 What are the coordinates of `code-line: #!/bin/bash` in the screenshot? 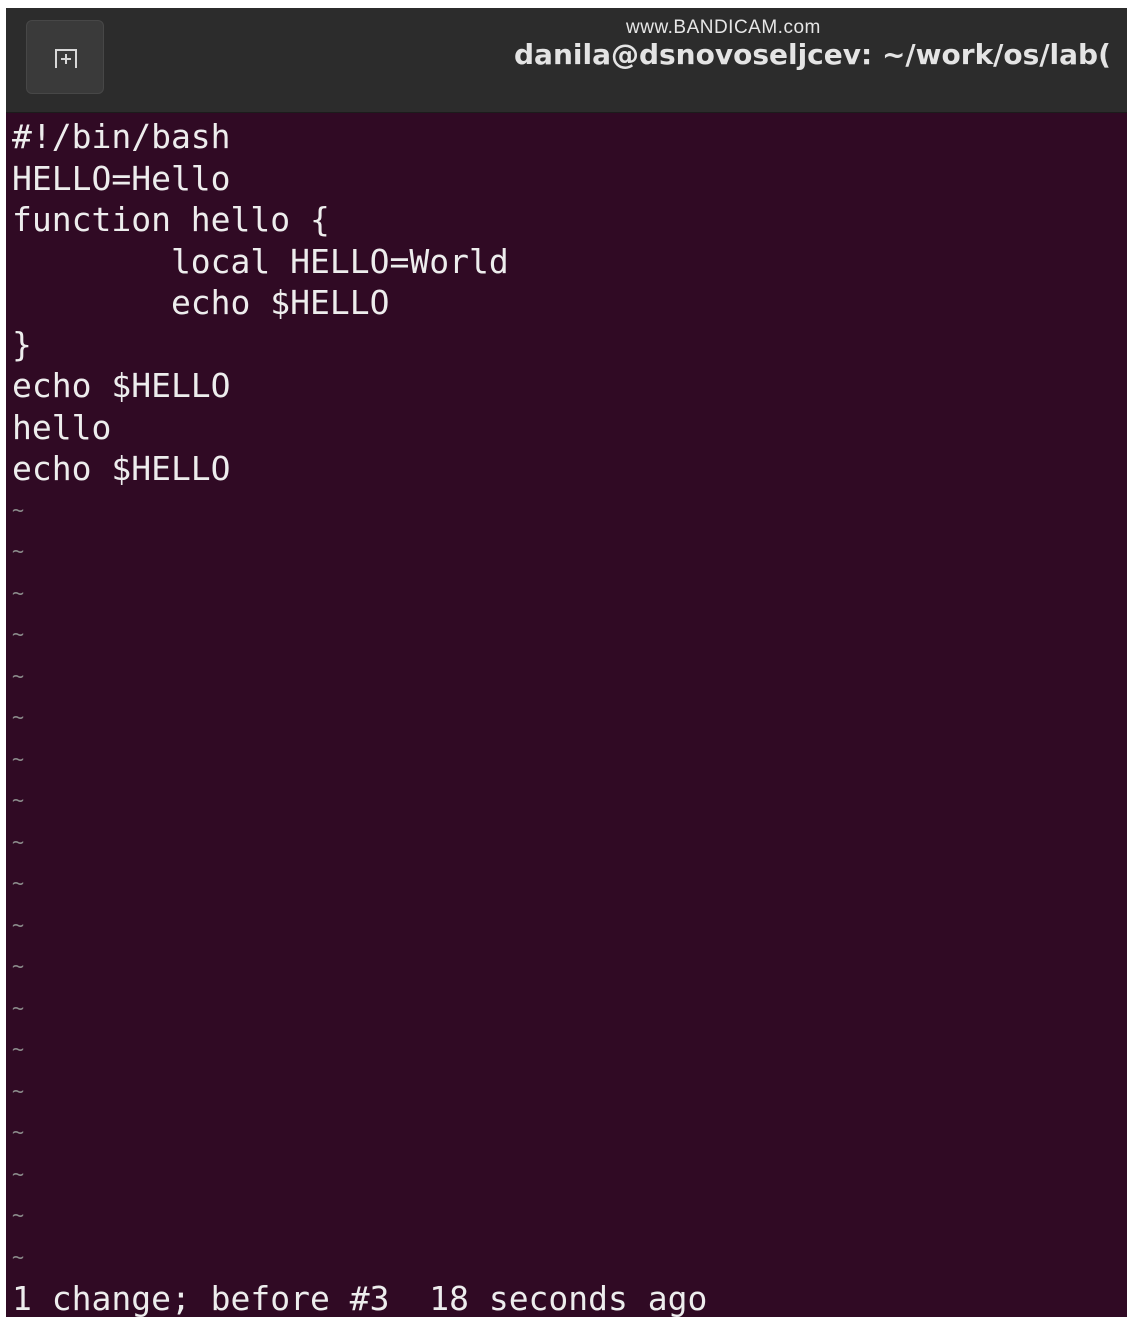 It's located at (121, 136).